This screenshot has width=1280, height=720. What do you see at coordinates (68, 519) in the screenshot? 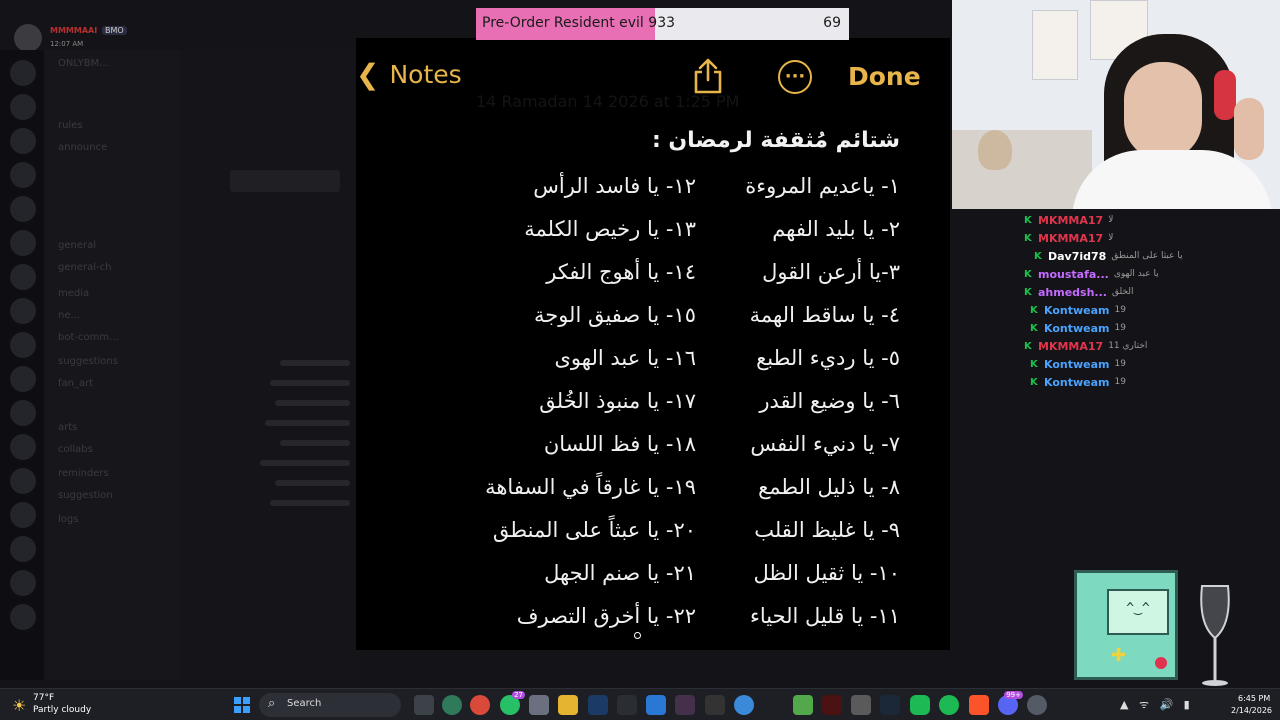
I see `channel-item: logs` at bounding box center [68, 519].